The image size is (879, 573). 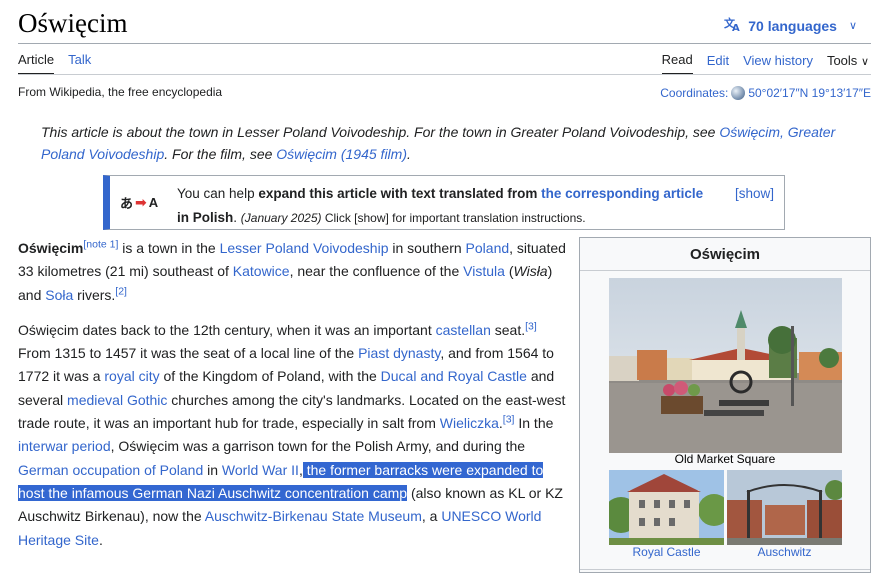 I want to click on link-interwar-period: interwar period, so click(x=64, y=446).